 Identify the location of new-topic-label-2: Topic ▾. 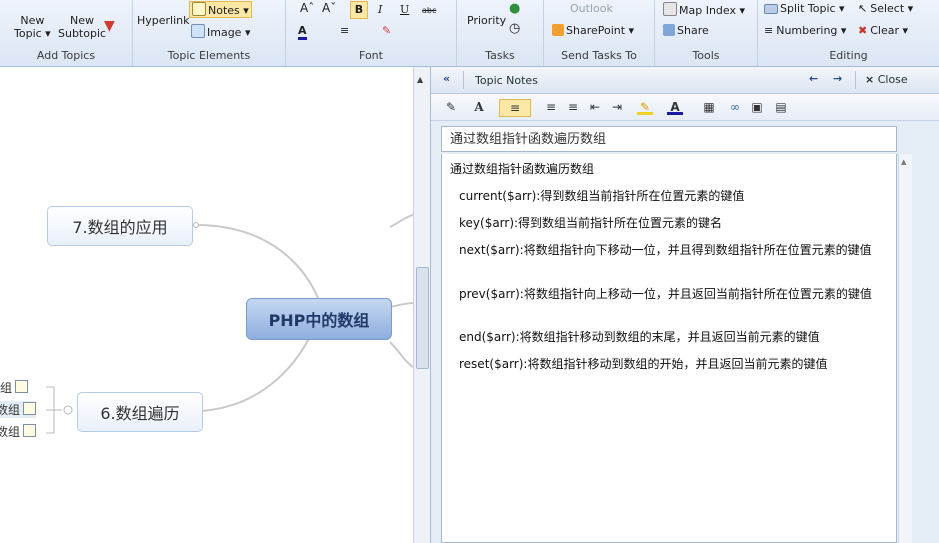
(32, 33).